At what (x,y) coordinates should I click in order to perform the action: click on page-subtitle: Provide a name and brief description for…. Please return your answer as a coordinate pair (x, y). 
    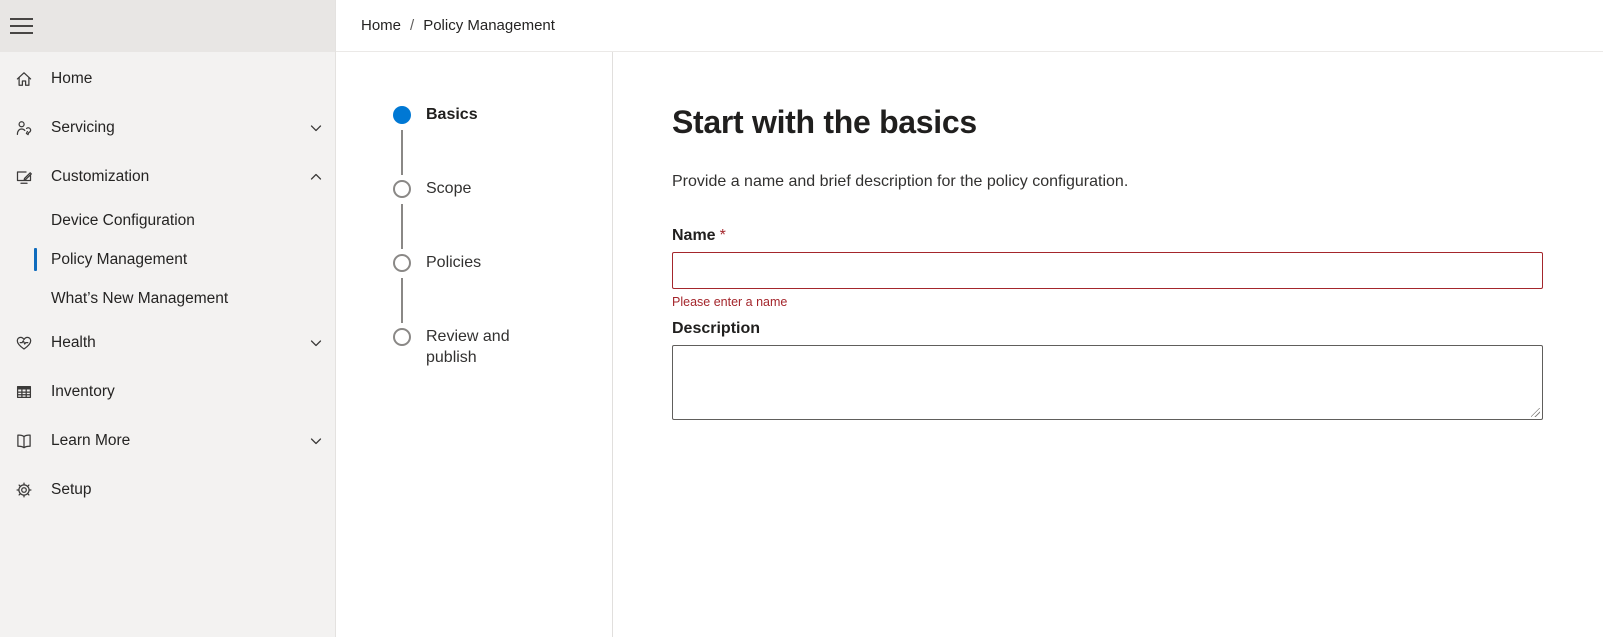
    Looking at the image, I should click on (900, 181).